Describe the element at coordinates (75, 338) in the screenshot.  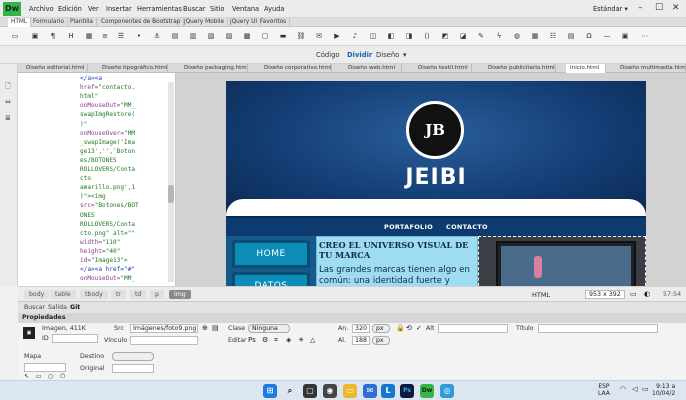
I see `id-input` at that location.